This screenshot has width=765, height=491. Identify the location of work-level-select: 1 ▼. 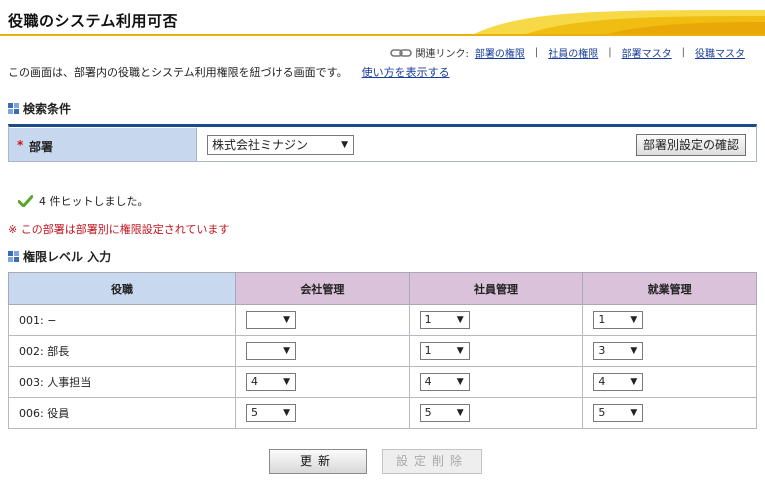
(618, 320).